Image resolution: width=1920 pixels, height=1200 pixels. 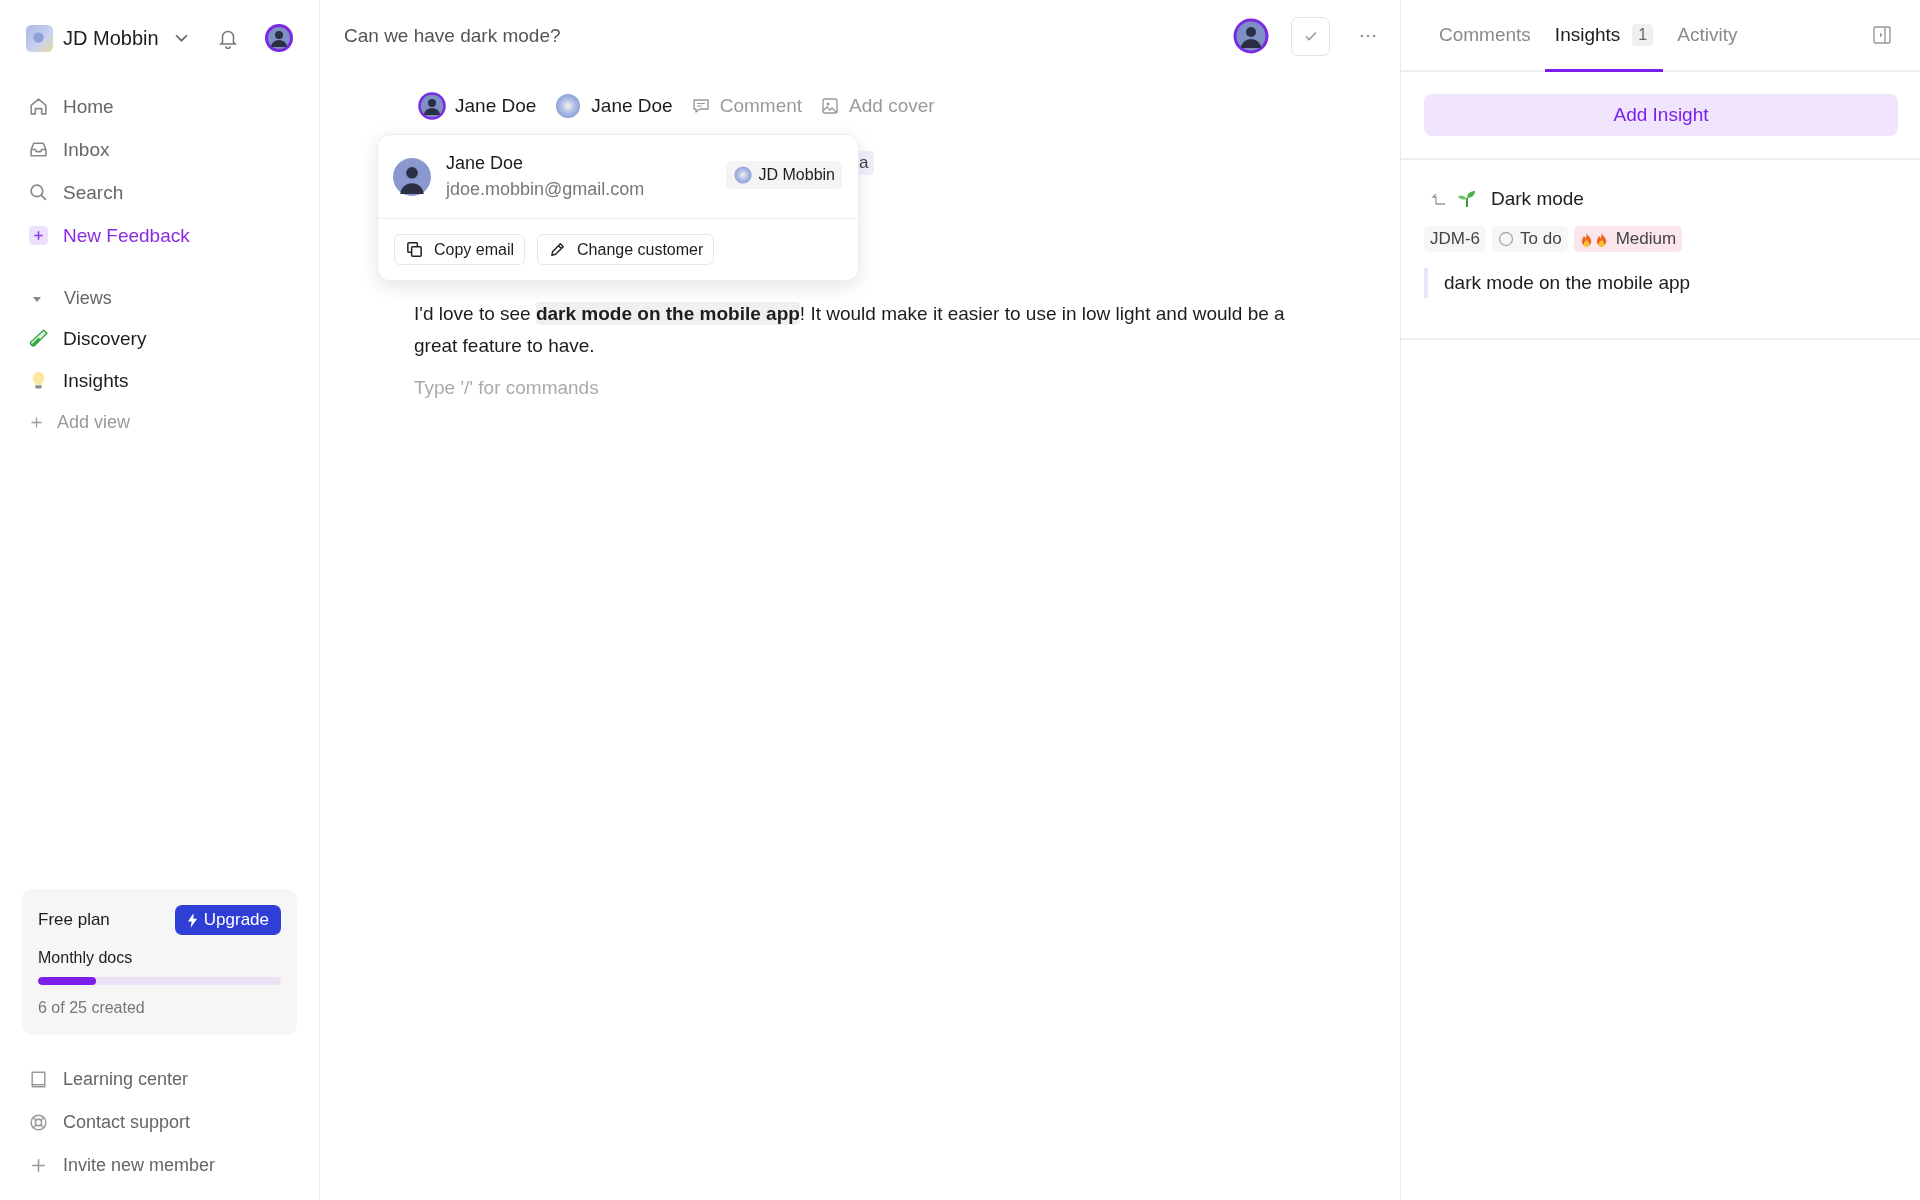 What do you see at coordinates (159, 1165) in the screenshot?
I see `footer-link: Invite new member` at bounding box center [159, 1165].